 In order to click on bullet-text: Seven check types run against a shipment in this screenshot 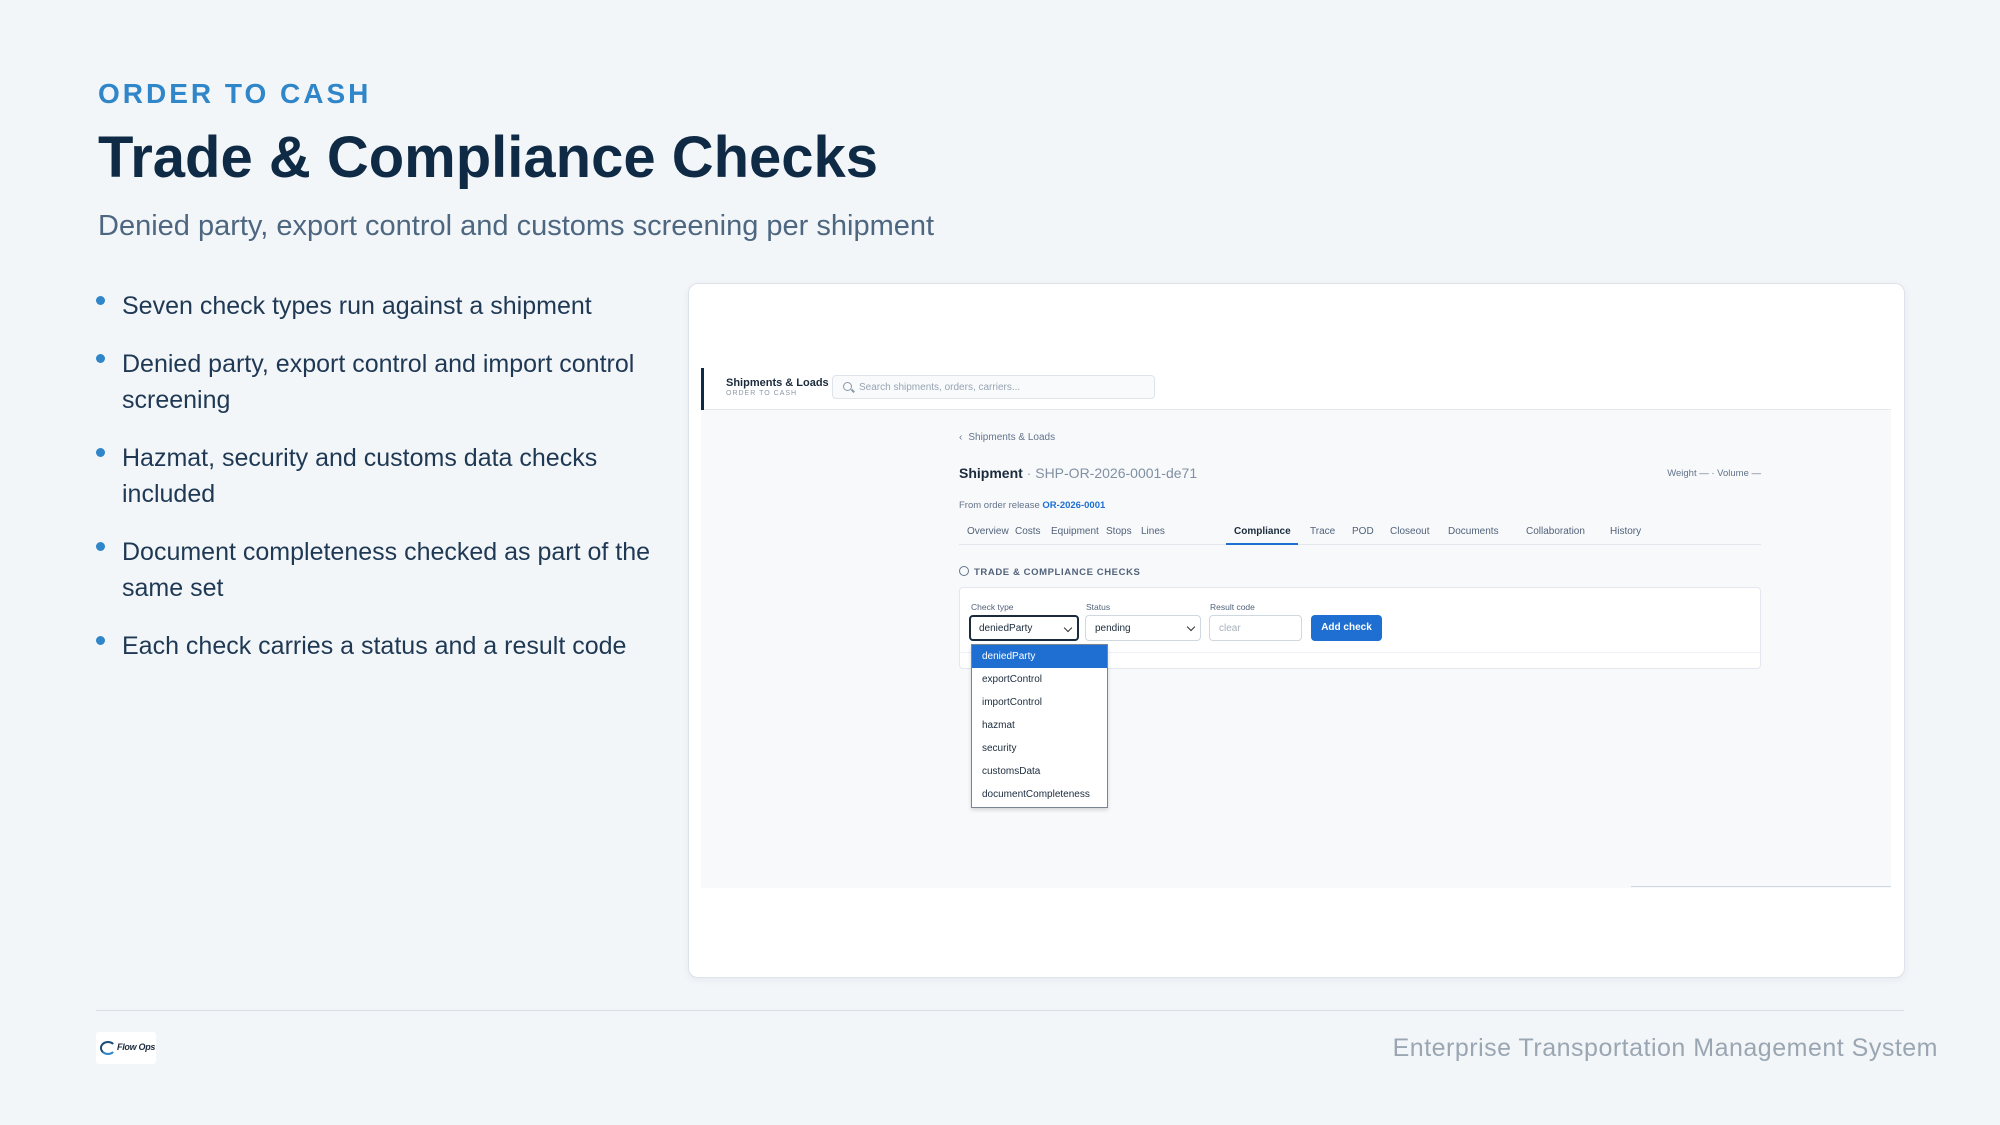, I will do `click(357, 306)`.